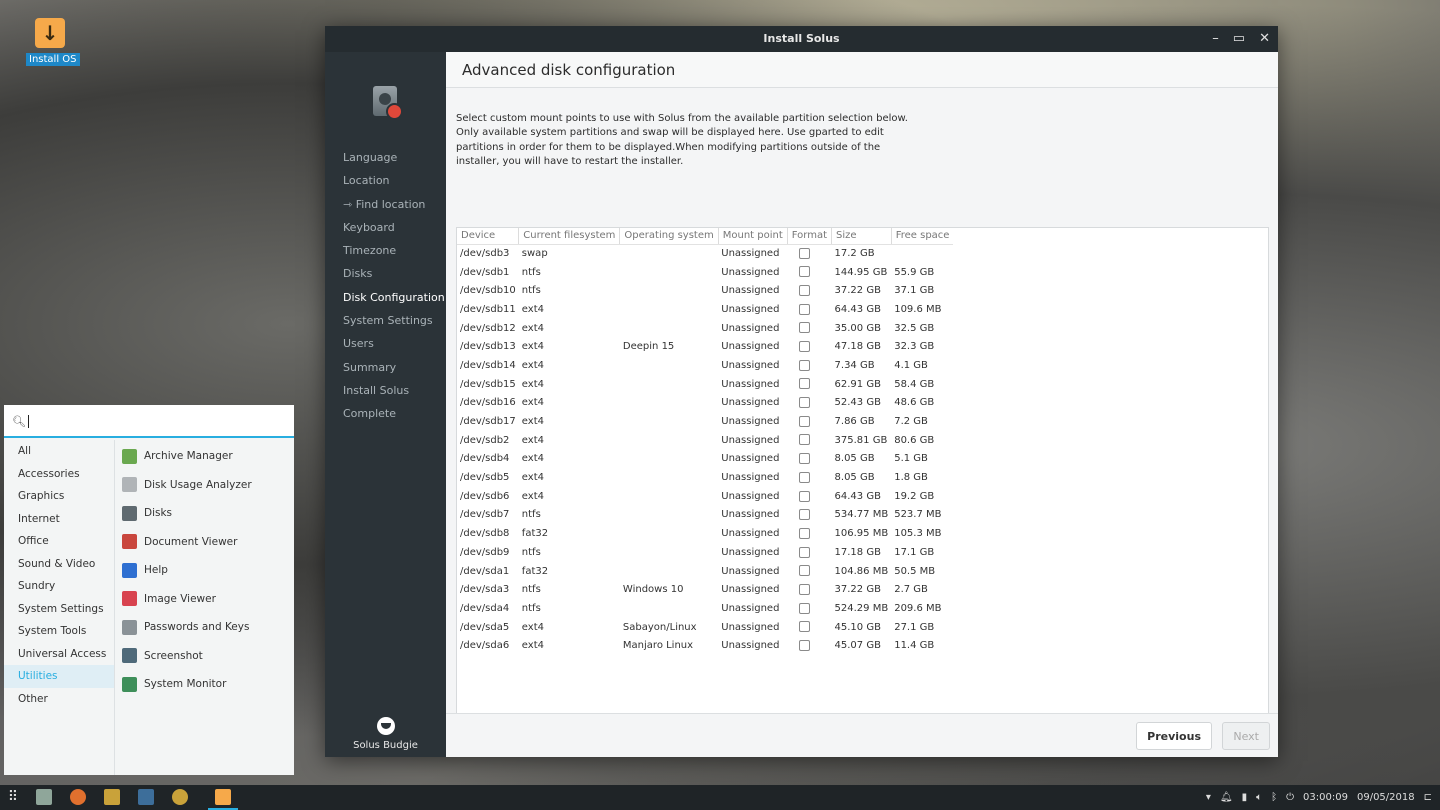 This screenshot has width=1440, height=810. Describe the element at coordinates (59, 496) in the screenshot. I see `menu-category: Graphics` at that location.